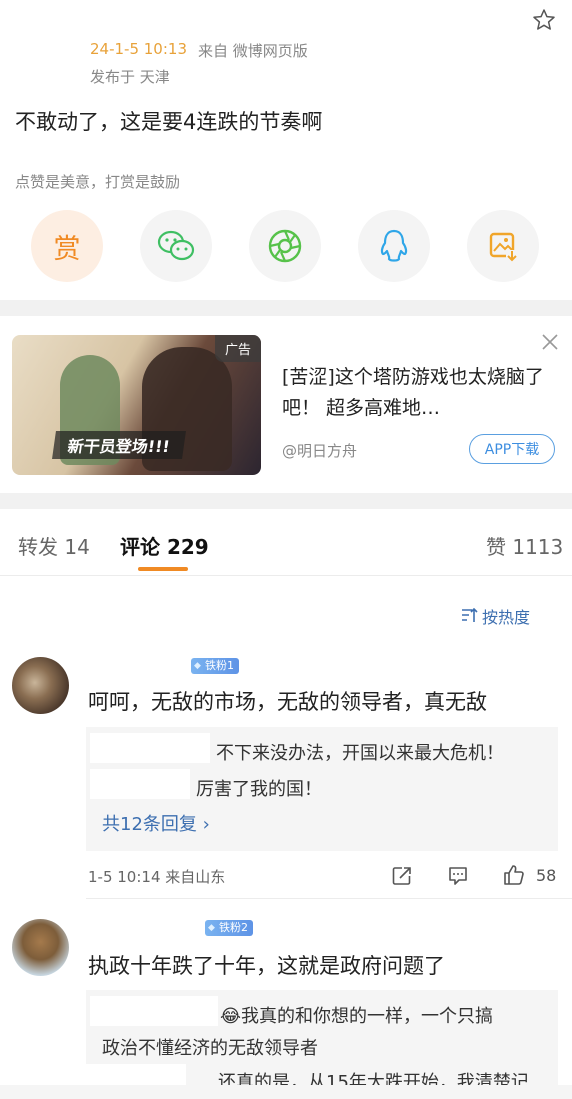 This screenshot has height=1099, width=572. Describe the element at coordinates (360, 753) in the screenshot. I see `reply-text: 不下来没办法，开国以来最大危机！` at that location.